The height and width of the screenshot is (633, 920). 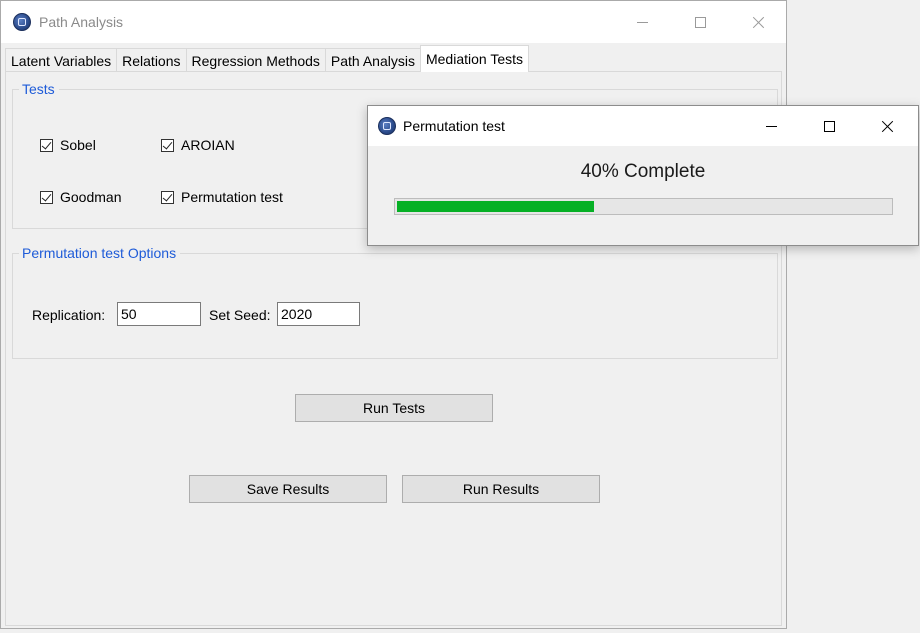 I want to click on permutation-test-label: Permutation test, so click(x=232, y=197).